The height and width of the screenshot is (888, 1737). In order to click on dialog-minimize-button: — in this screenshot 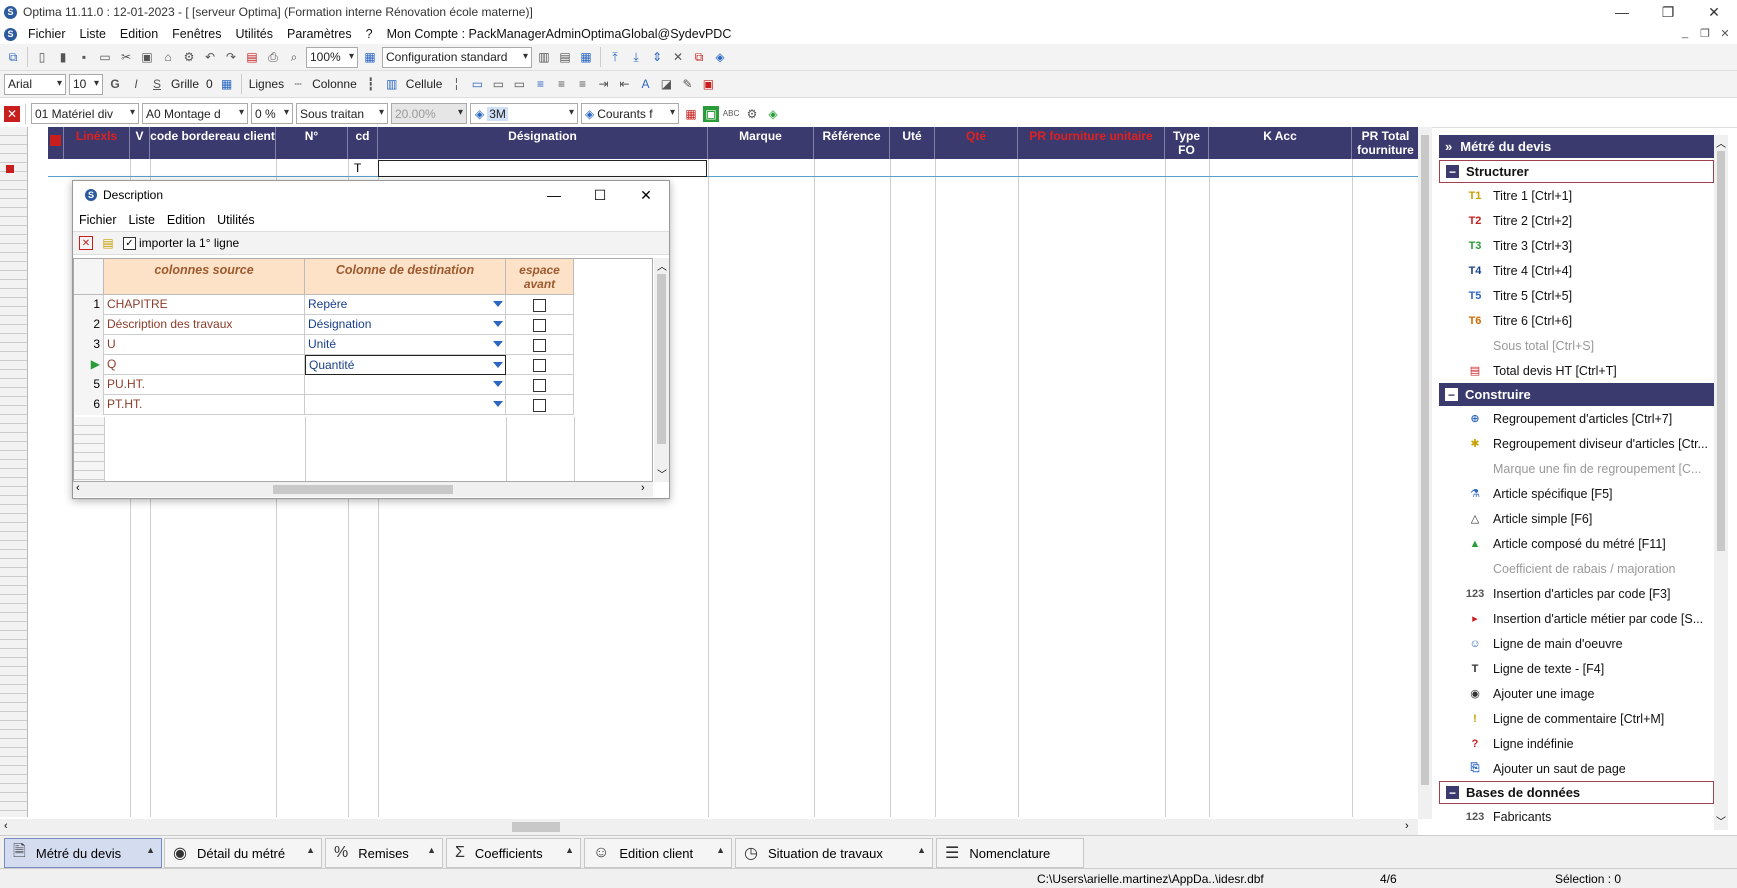, I will do `click(554, 195)`.